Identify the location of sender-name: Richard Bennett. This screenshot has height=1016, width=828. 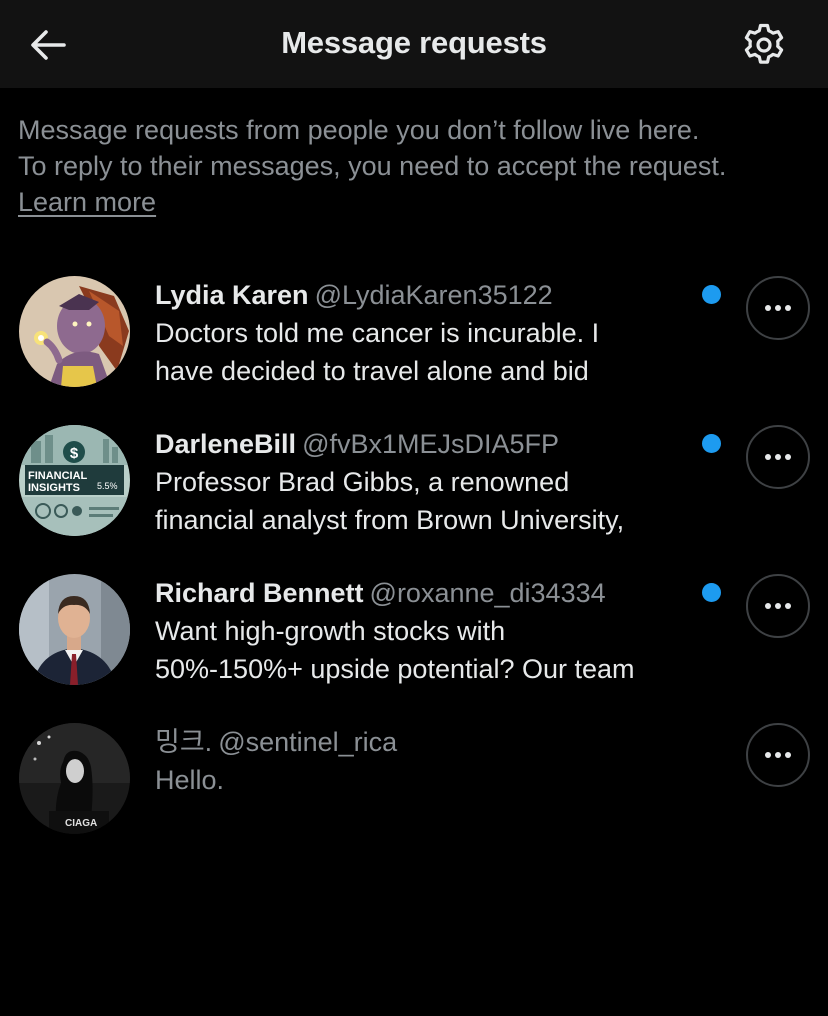
(259, 593).